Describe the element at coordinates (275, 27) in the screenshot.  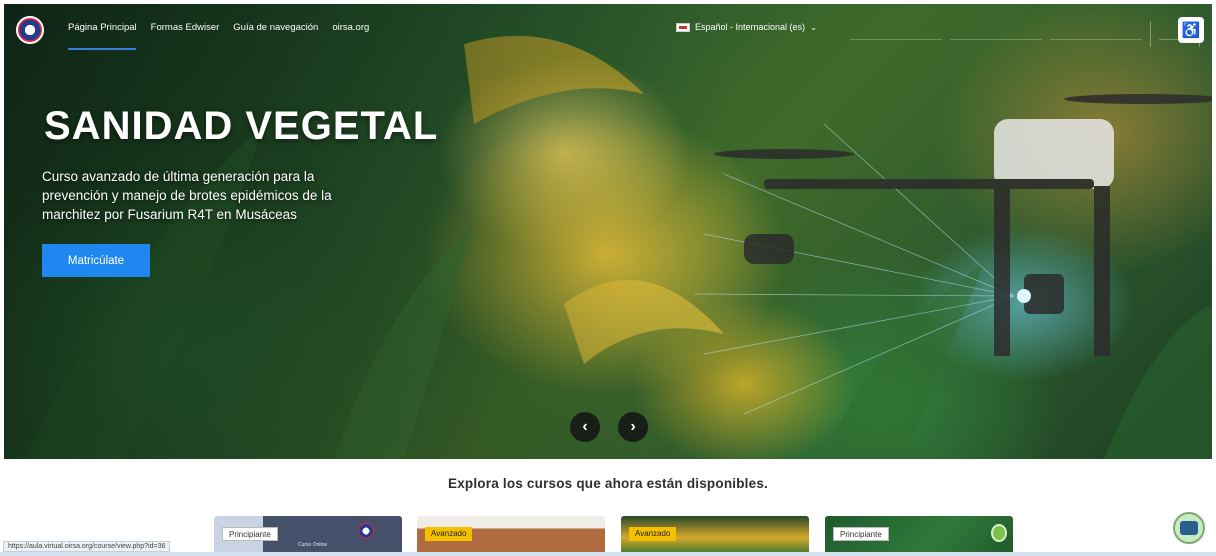
I see `nav-guide: Guía de navegación` at that location.